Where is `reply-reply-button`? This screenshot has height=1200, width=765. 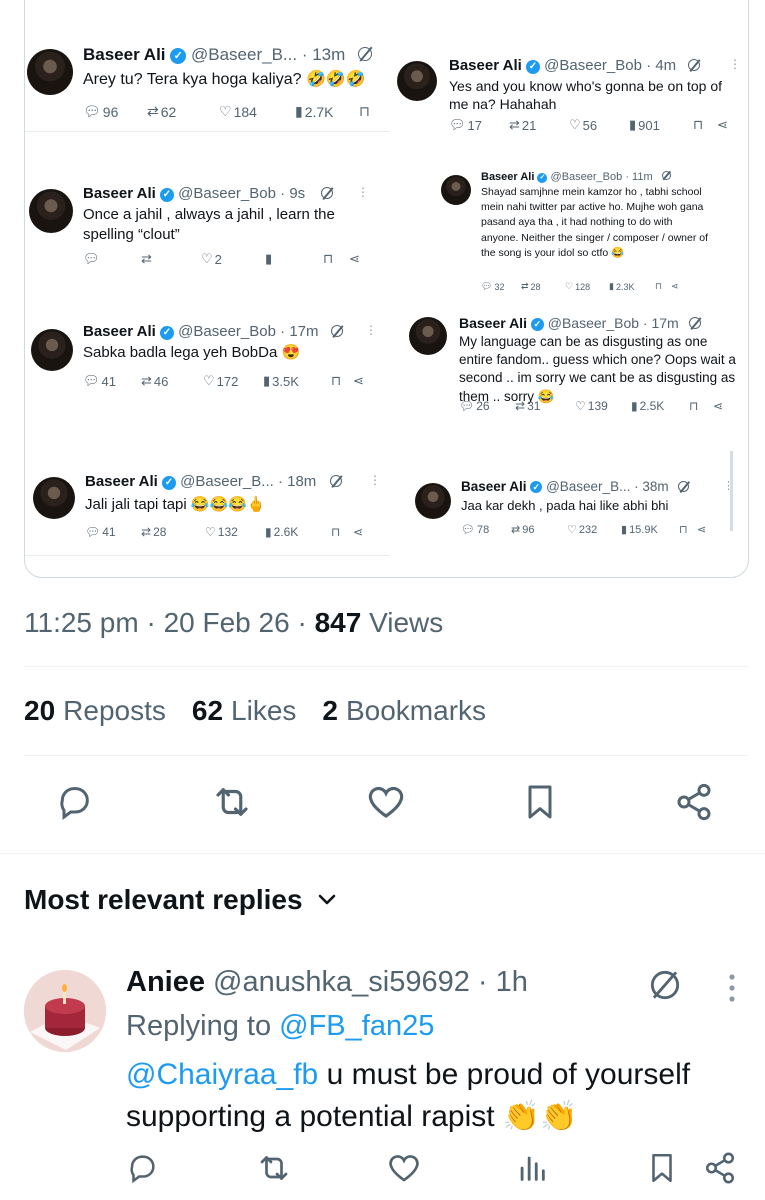
reply-reply-button is located at coordinates (142, 1168).